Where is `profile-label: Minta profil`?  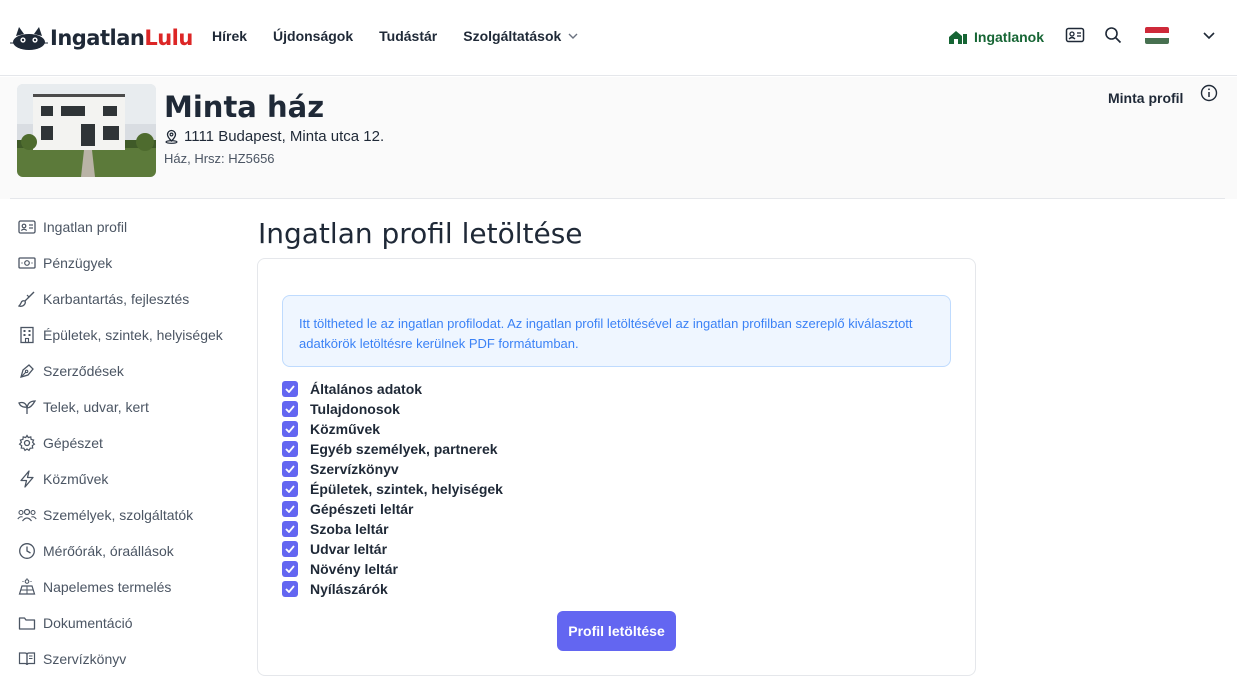 profile-label: Minta profil is located at coordinates (1145, 98).